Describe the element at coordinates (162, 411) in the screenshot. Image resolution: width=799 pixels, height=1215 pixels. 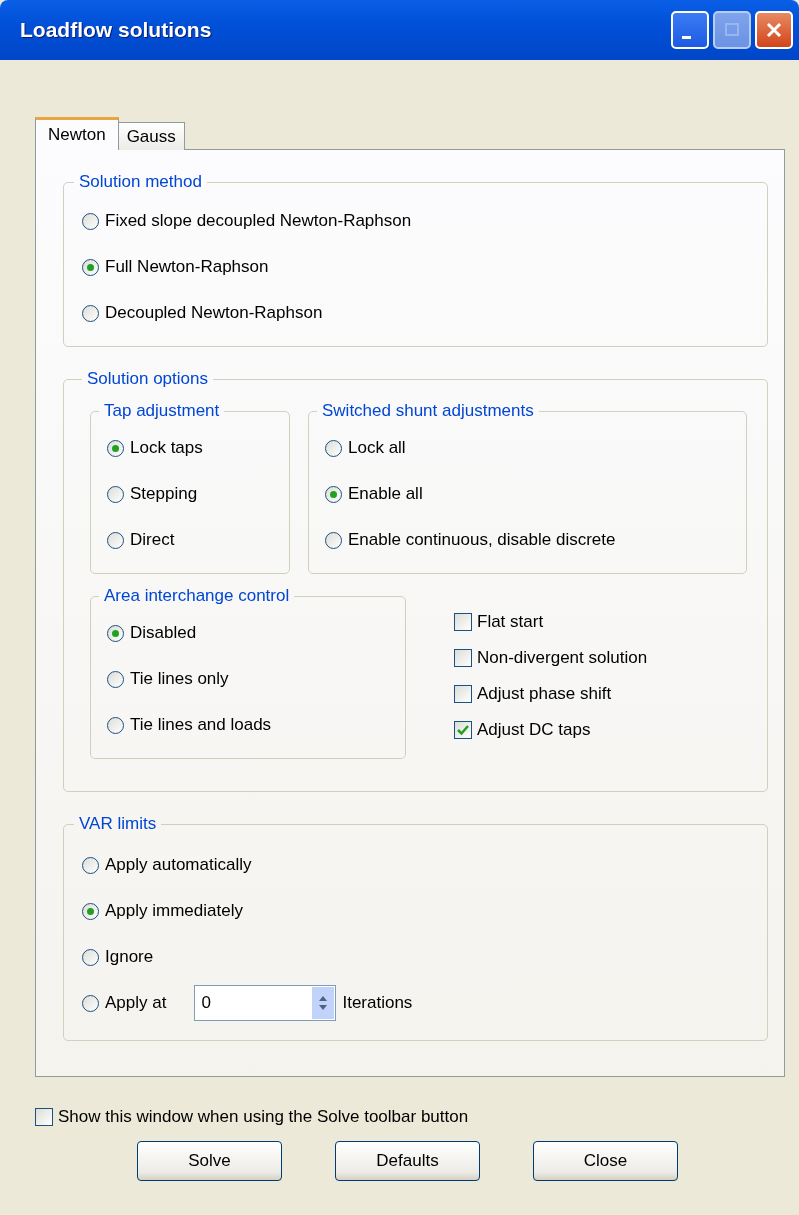
I see `group-title: Tap adjustment` at that location.